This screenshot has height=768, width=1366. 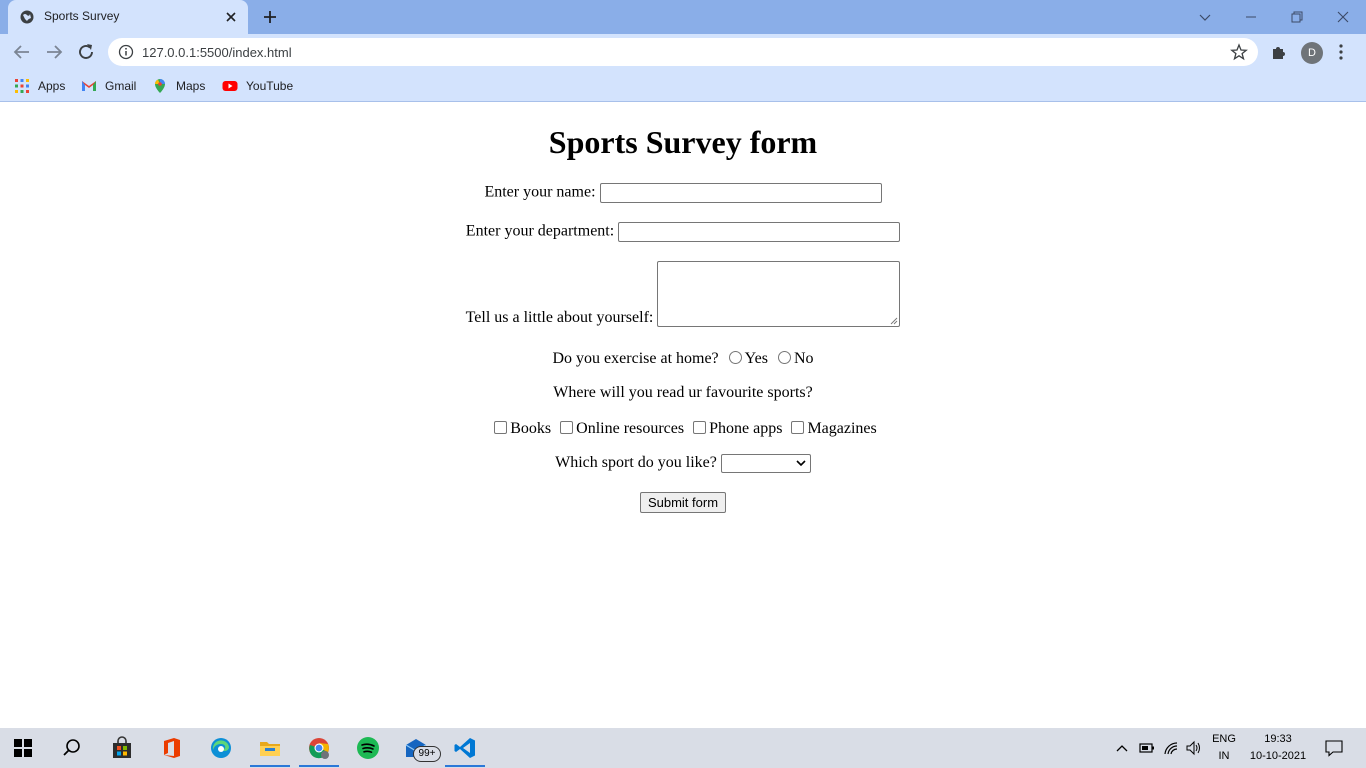 I want to click on name-row: Enter your name:, so click(x=683, y=193).